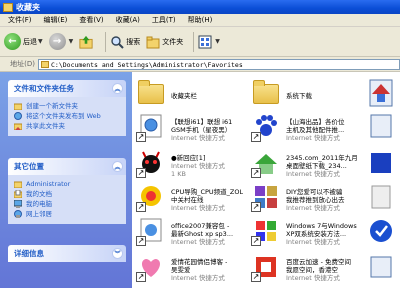 This screenshot has width=400, height=288. Describe the element at coordinates (29, 253) in the screenshot. I see `details-title: 详细信息` at that location.